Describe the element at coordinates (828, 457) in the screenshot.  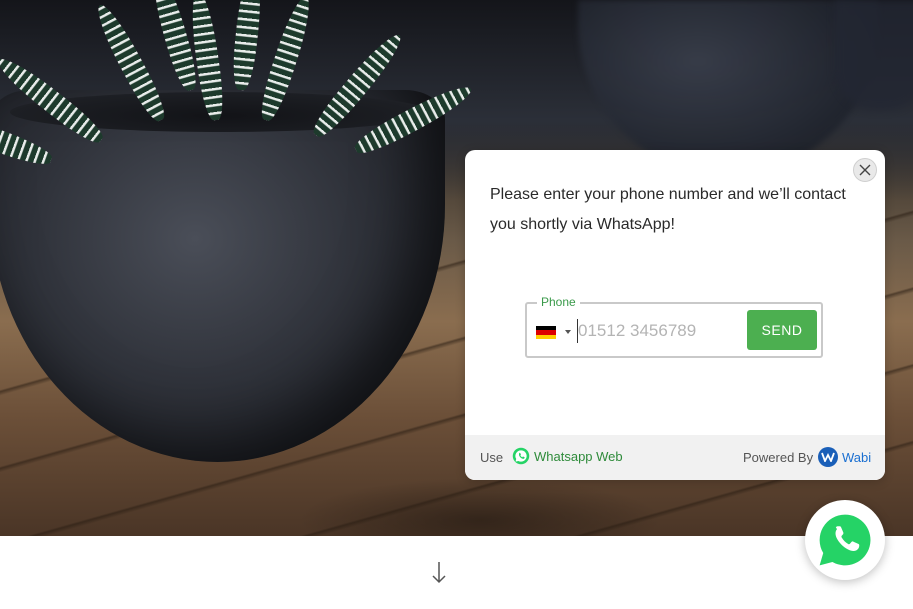
I see `wabi-logo-icon` at that location.